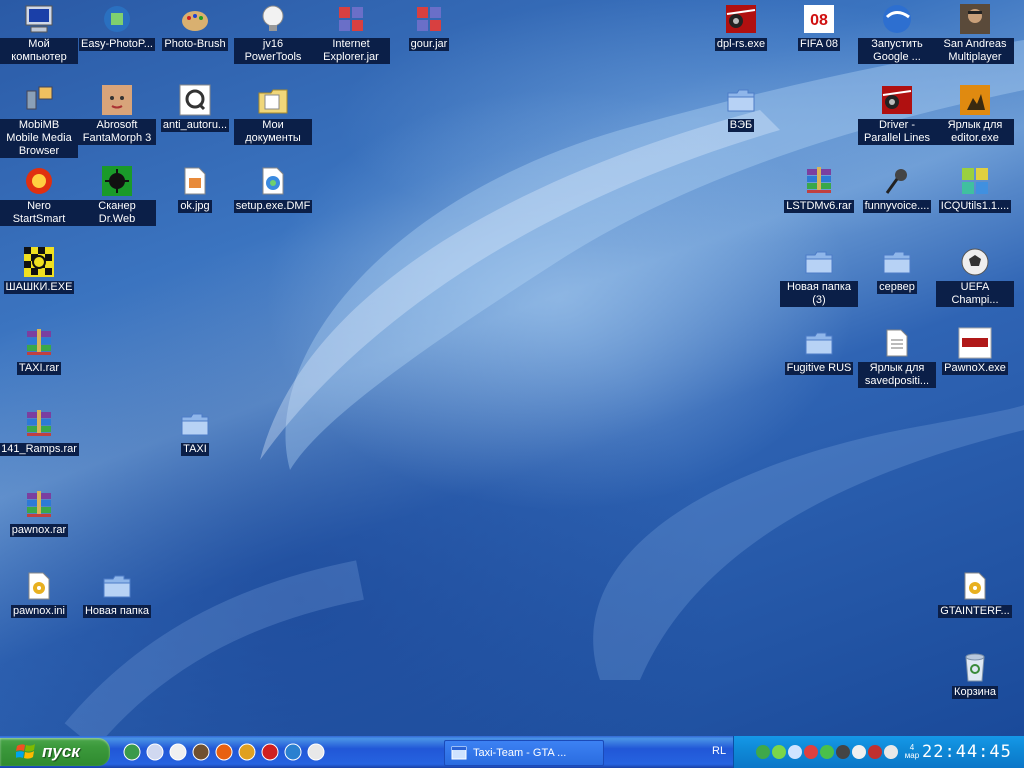  I want to click on q-icon, so click(195, 100).